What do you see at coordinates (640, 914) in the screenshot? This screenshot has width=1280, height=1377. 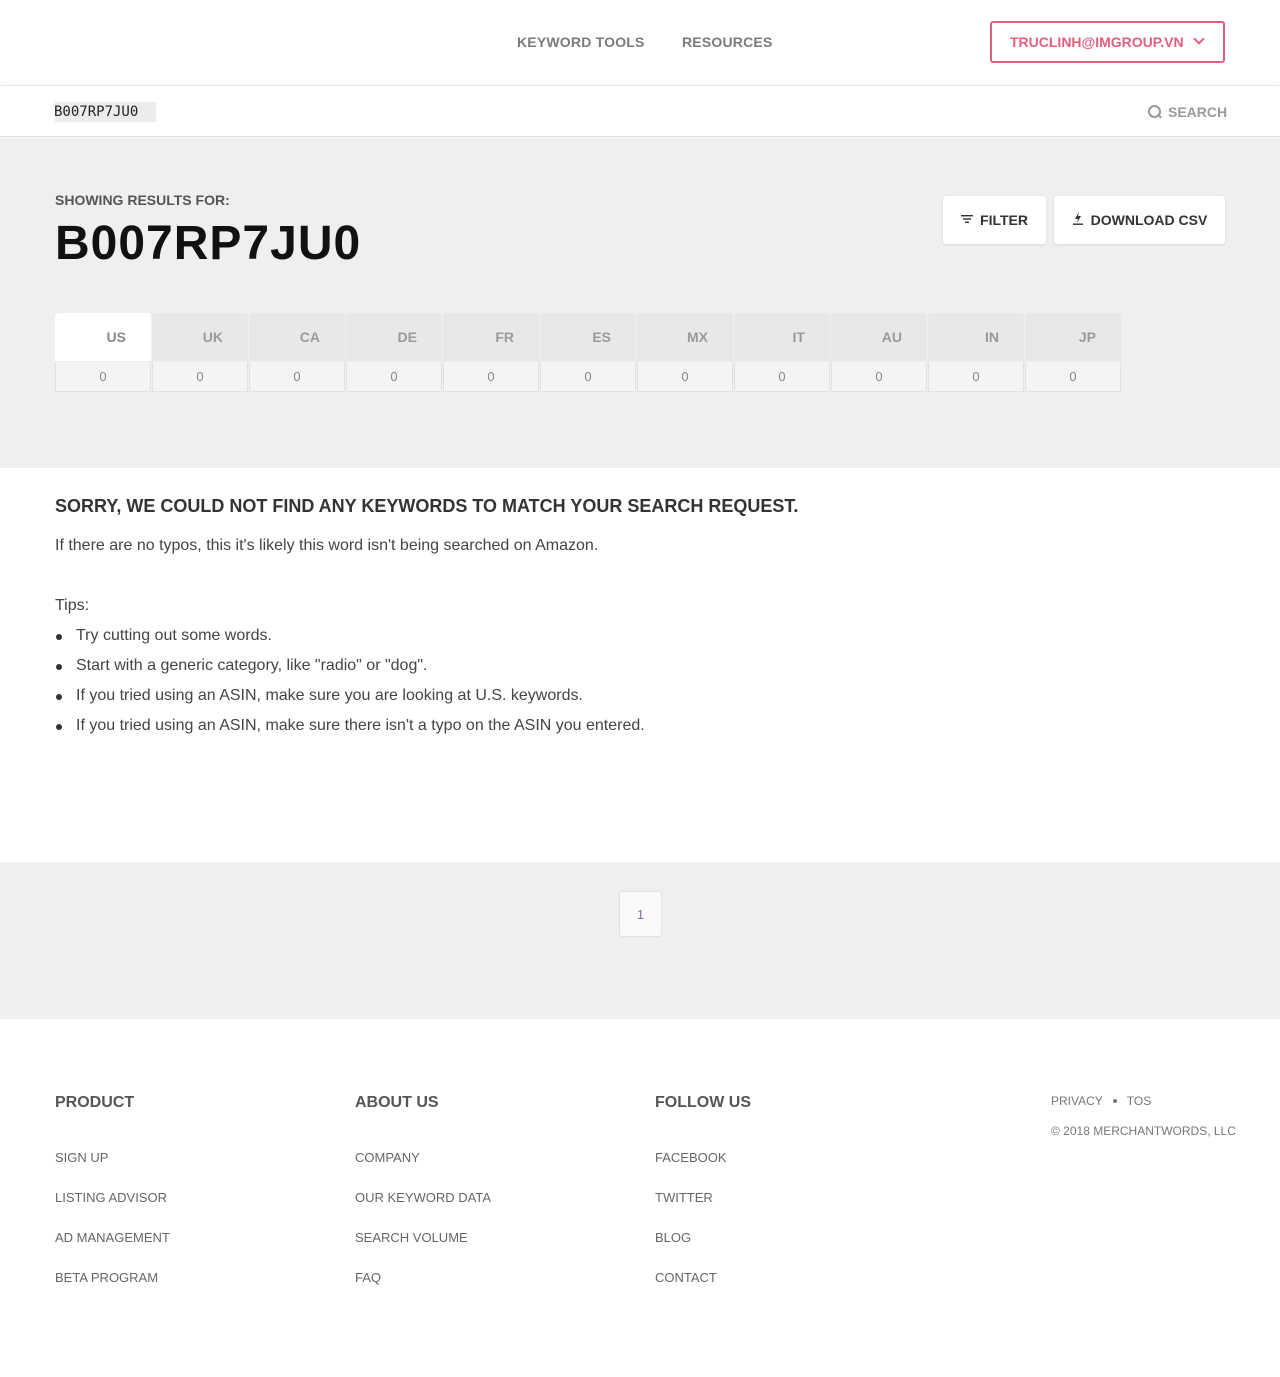 I see `page-button-1: 1` at bounding box center [640, 914].